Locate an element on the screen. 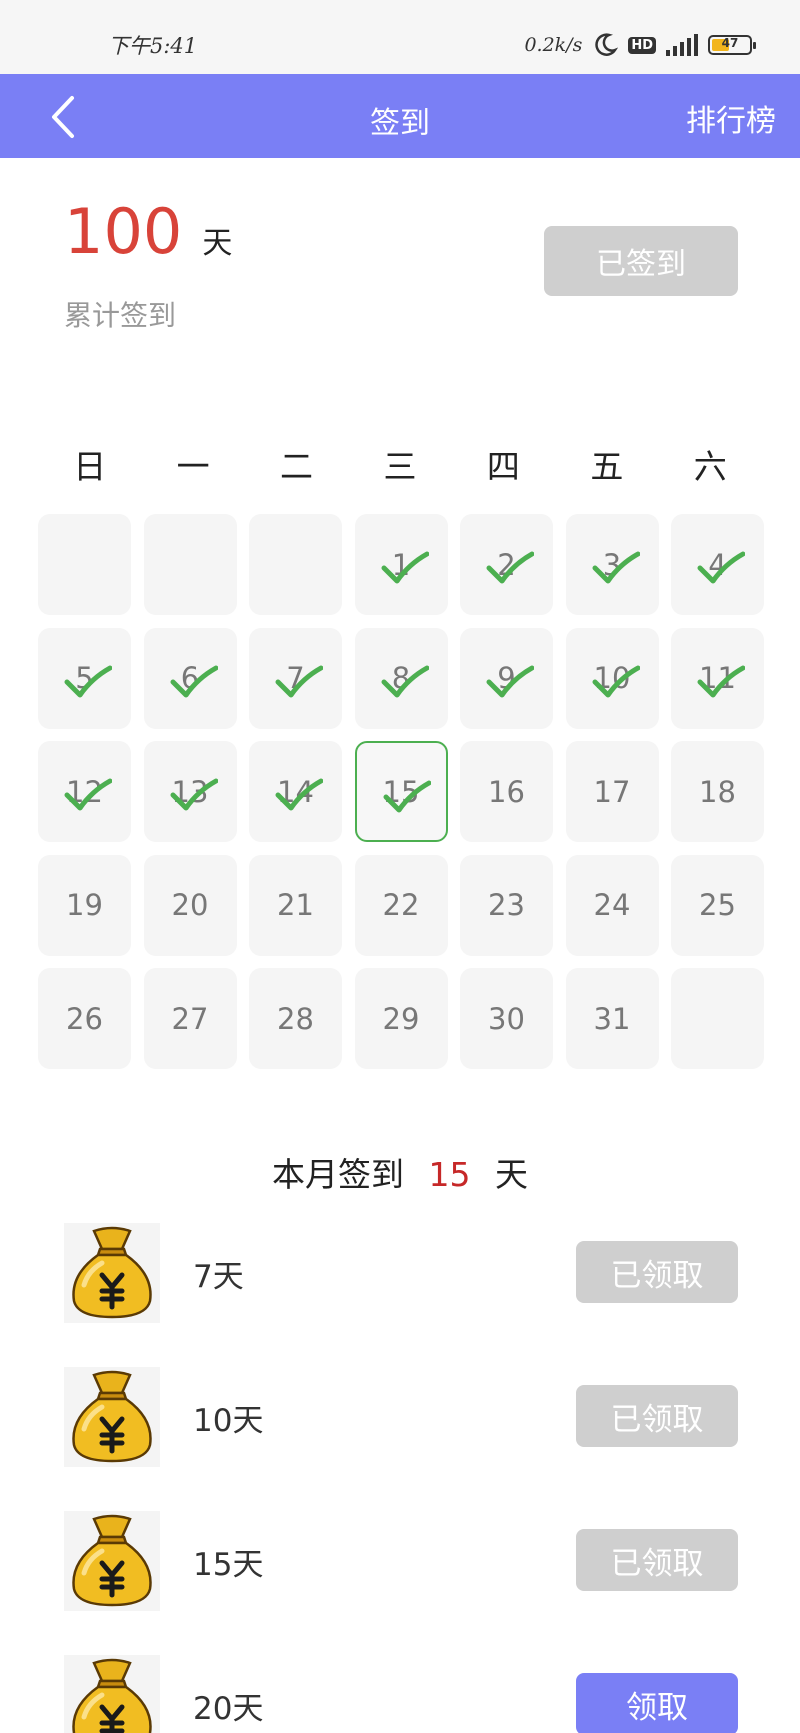 This screenshot has height=1733, width=800. calendar-day-24: 24 is located at coordinates (612, 905).